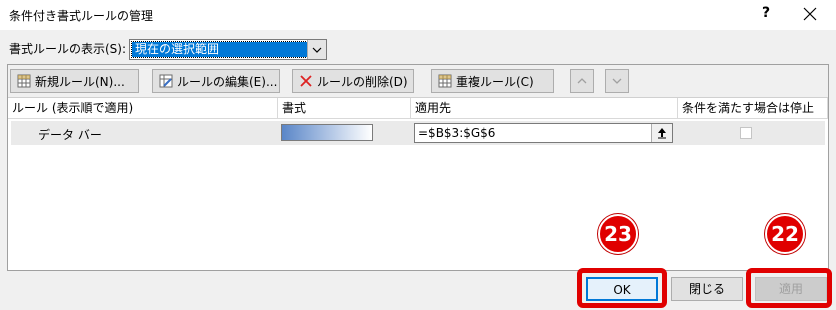 The height and width of the screenshot is (310, 836). What do you see at coordinates (219, 49) in the screenshot?
I see `show-rules-value: 現在の選択範囲` at bounding box center [219, 49].